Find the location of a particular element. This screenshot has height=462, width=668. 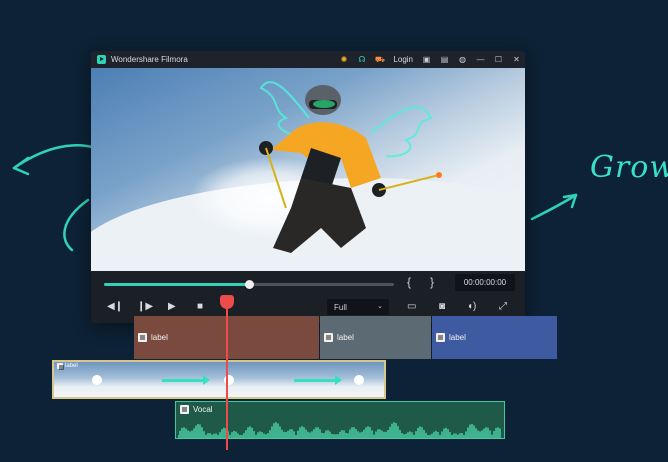

monitor-icon: ▭ is located at coordinates (411, 306).